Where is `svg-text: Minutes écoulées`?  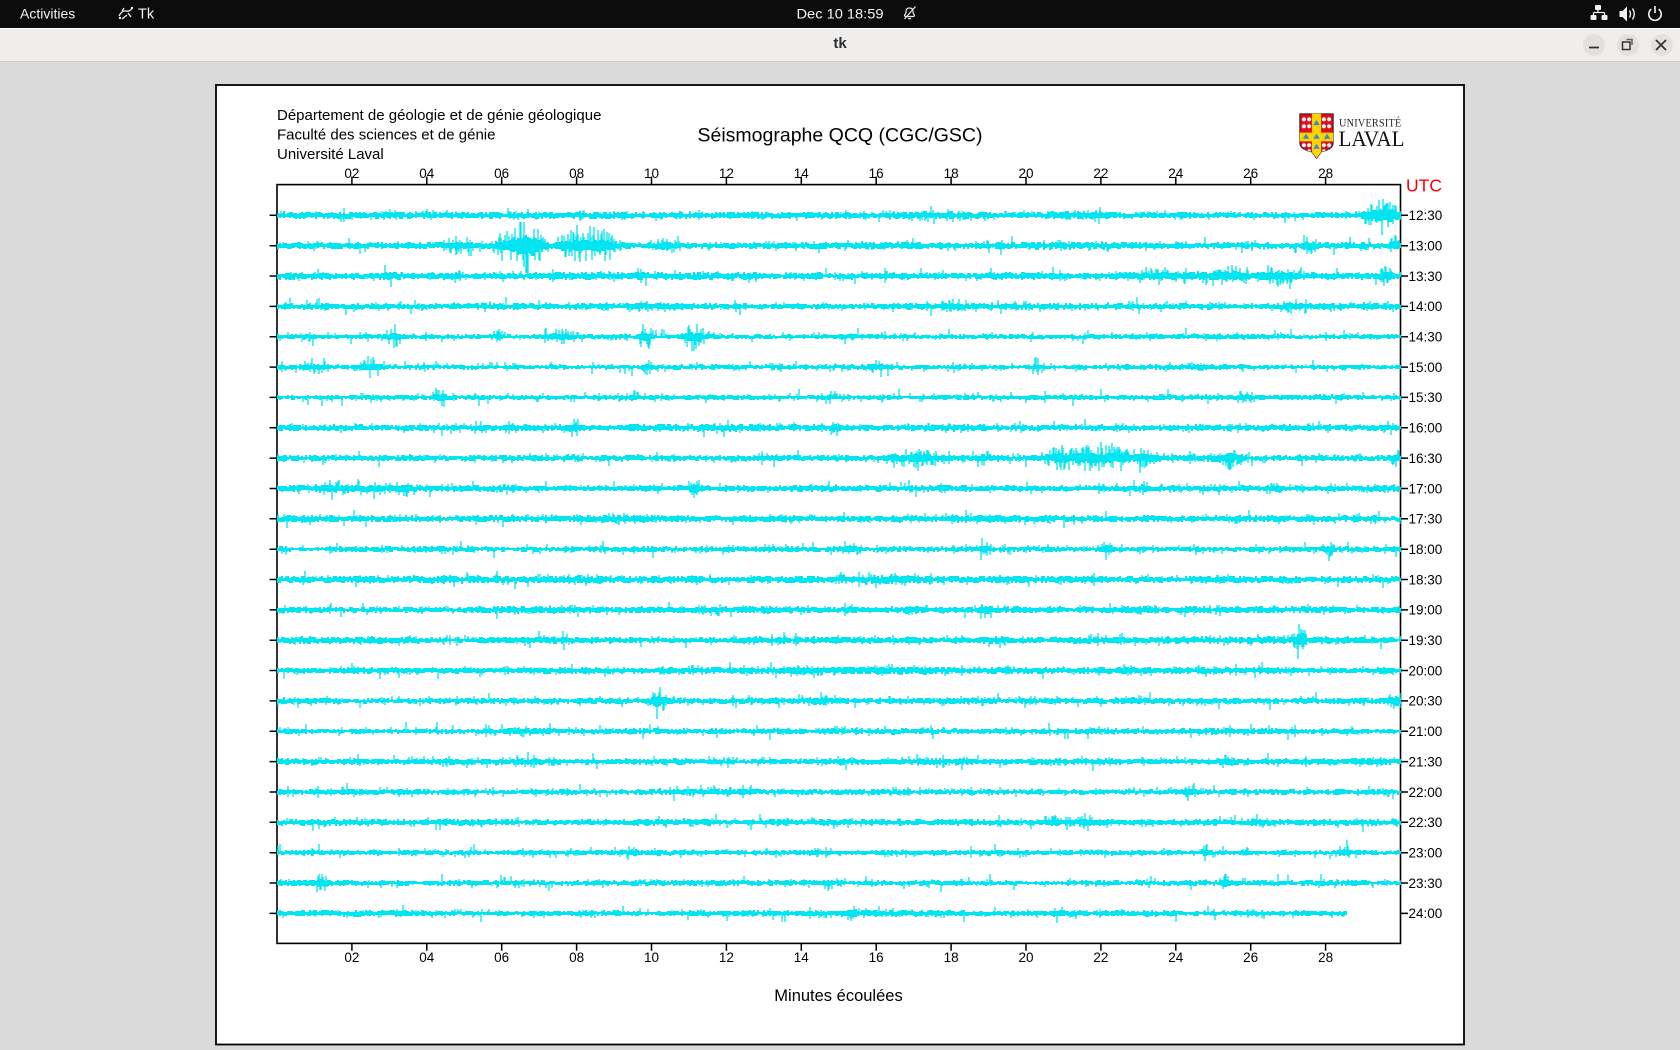
svg-text: Minutes écoulées is located at coordinates (838, 996).